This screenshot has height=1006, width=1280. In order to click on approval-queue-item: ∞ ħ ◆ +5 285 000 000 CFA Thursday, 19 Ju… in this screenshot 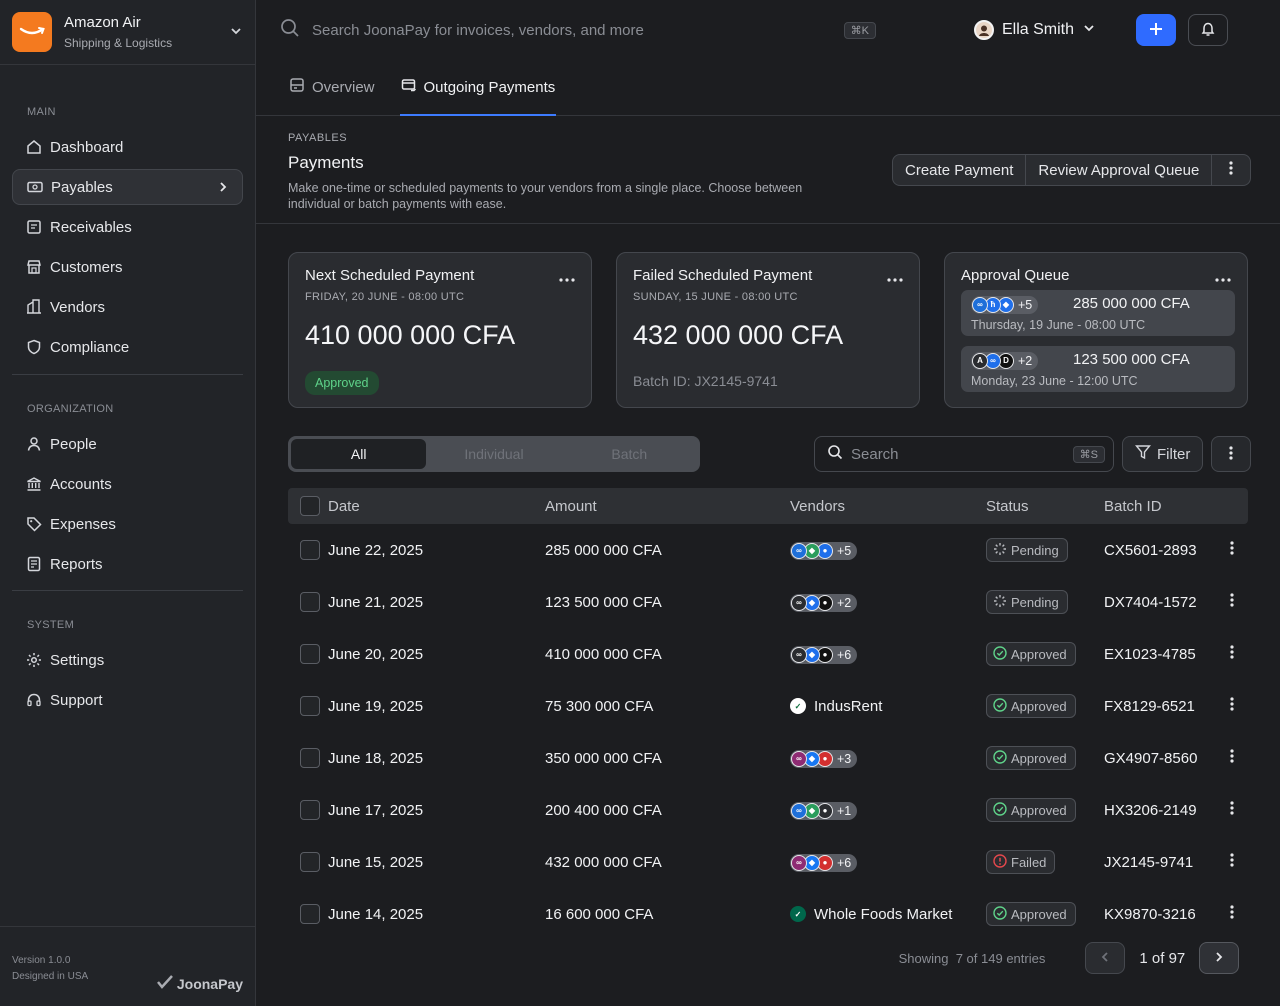, I will do `click(1098, 313)`.